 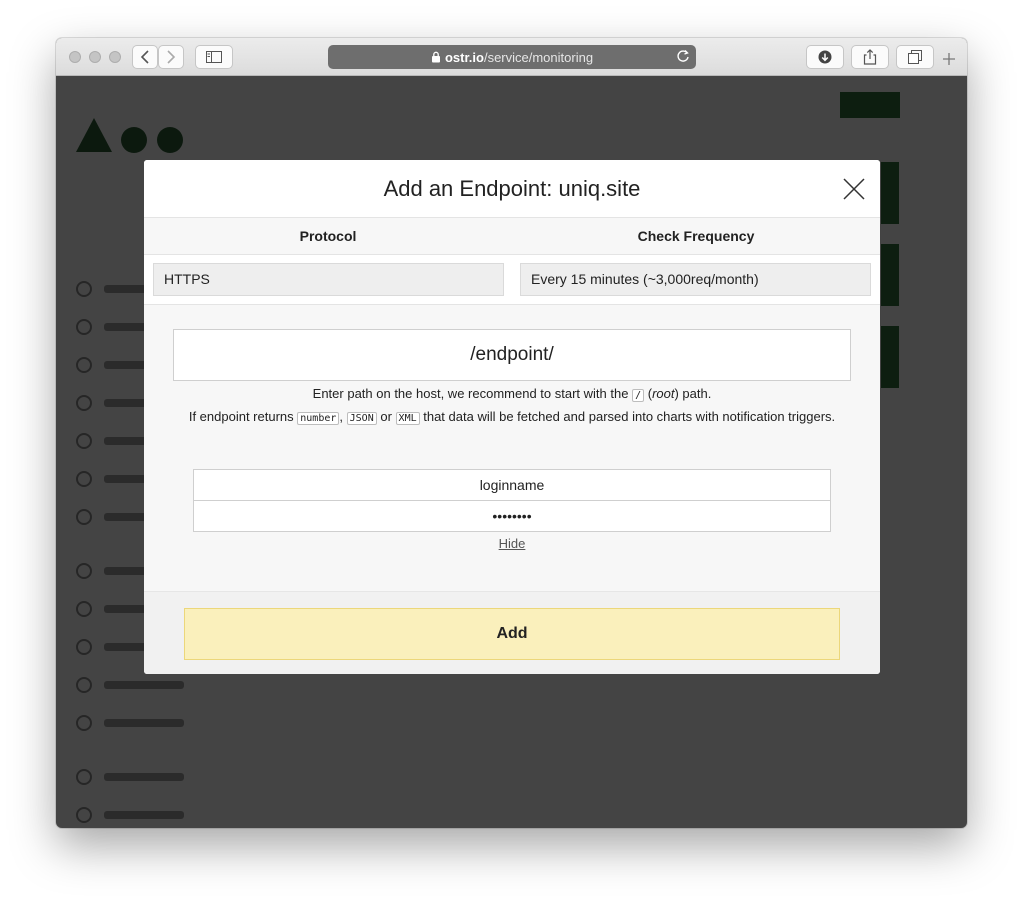 I want to click on minimize-window-dot, so click(x=95, y=57).